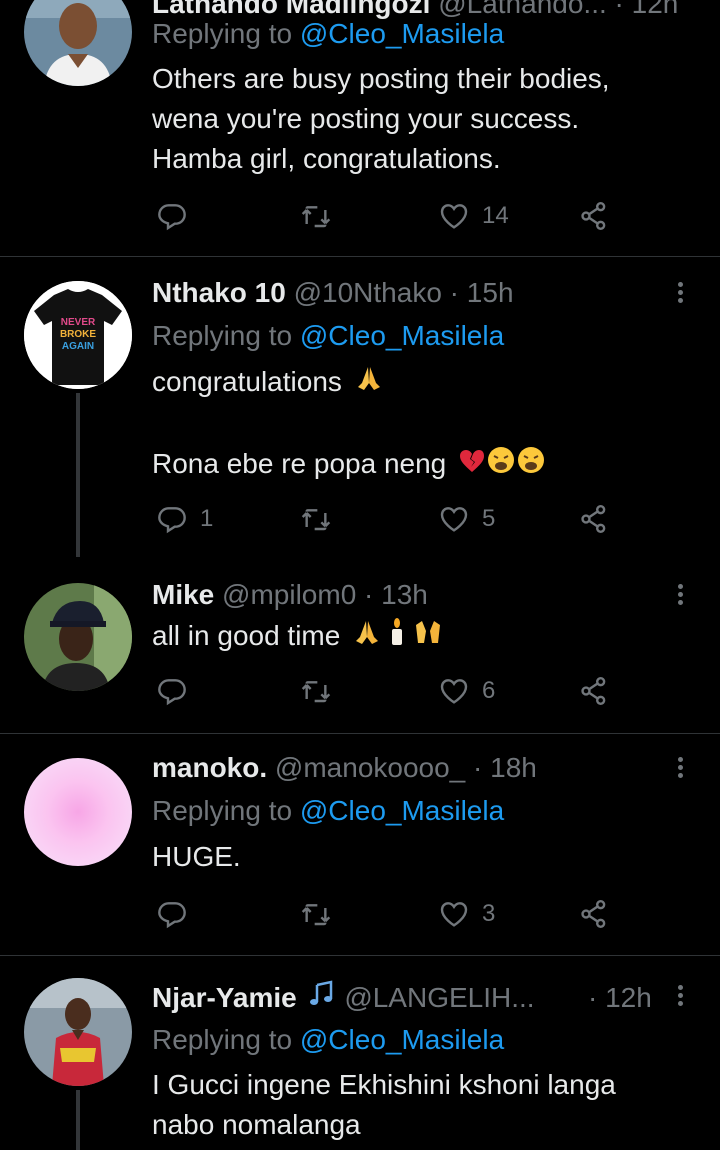 This screenshot has width=720, height=1150. I want to click on display-name: Njar-Yamie, so click(224, 997).